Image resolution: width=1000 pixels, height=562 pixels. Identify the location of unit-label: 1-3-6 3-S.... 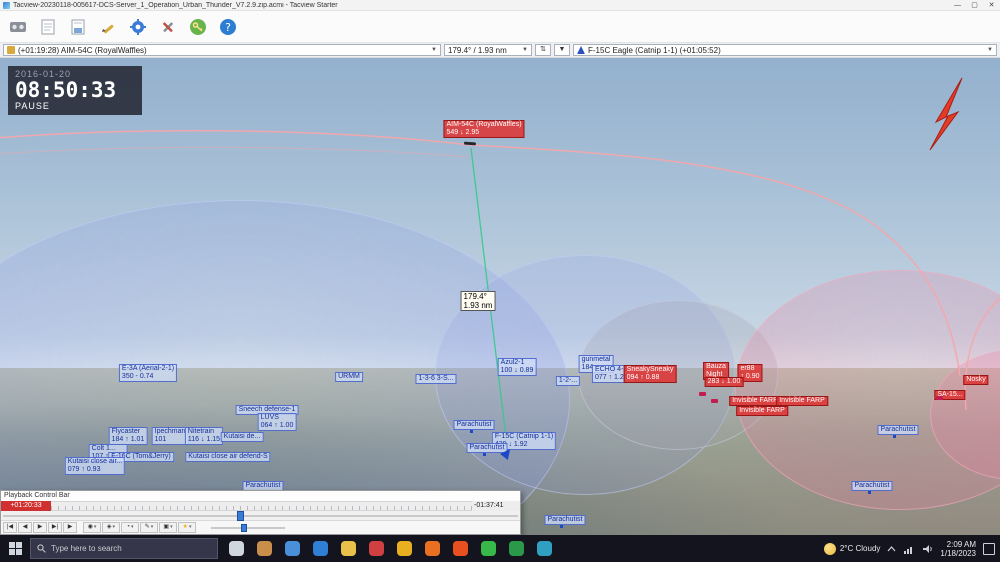
(436, 379).